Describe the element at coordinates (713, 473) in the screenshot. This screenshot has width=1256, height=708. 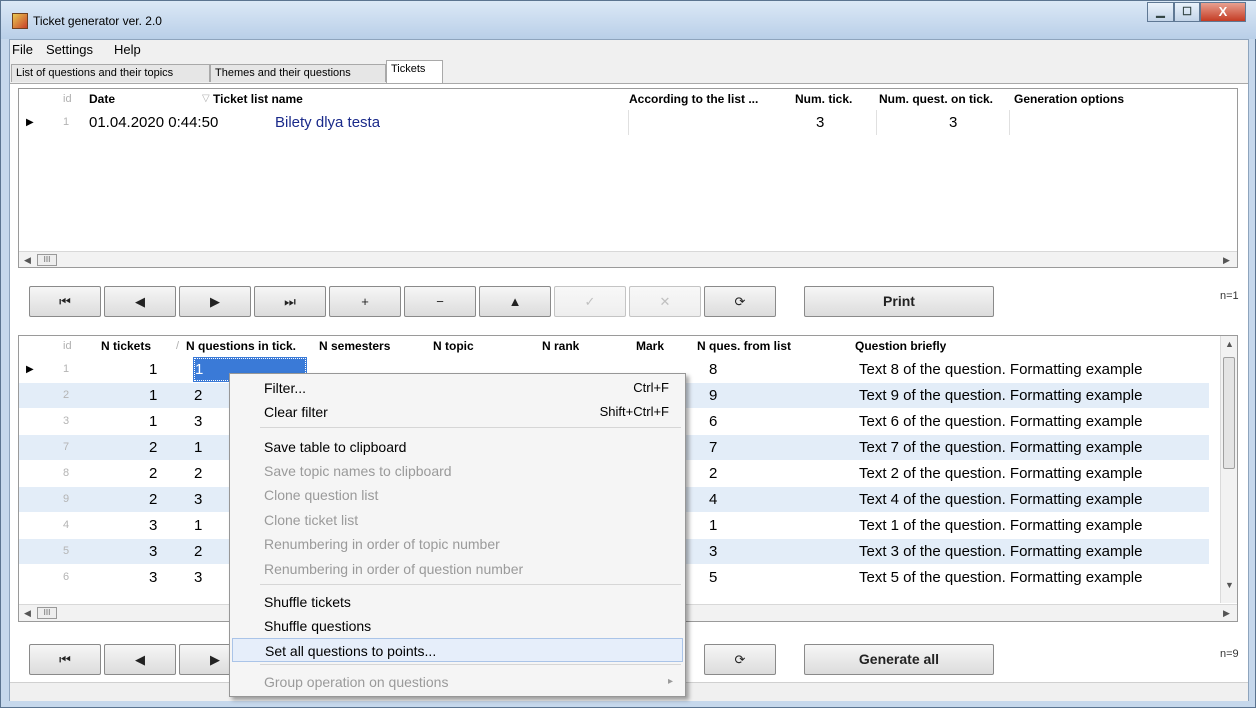
I see `row-n-ques-from-list: 2` at that location.